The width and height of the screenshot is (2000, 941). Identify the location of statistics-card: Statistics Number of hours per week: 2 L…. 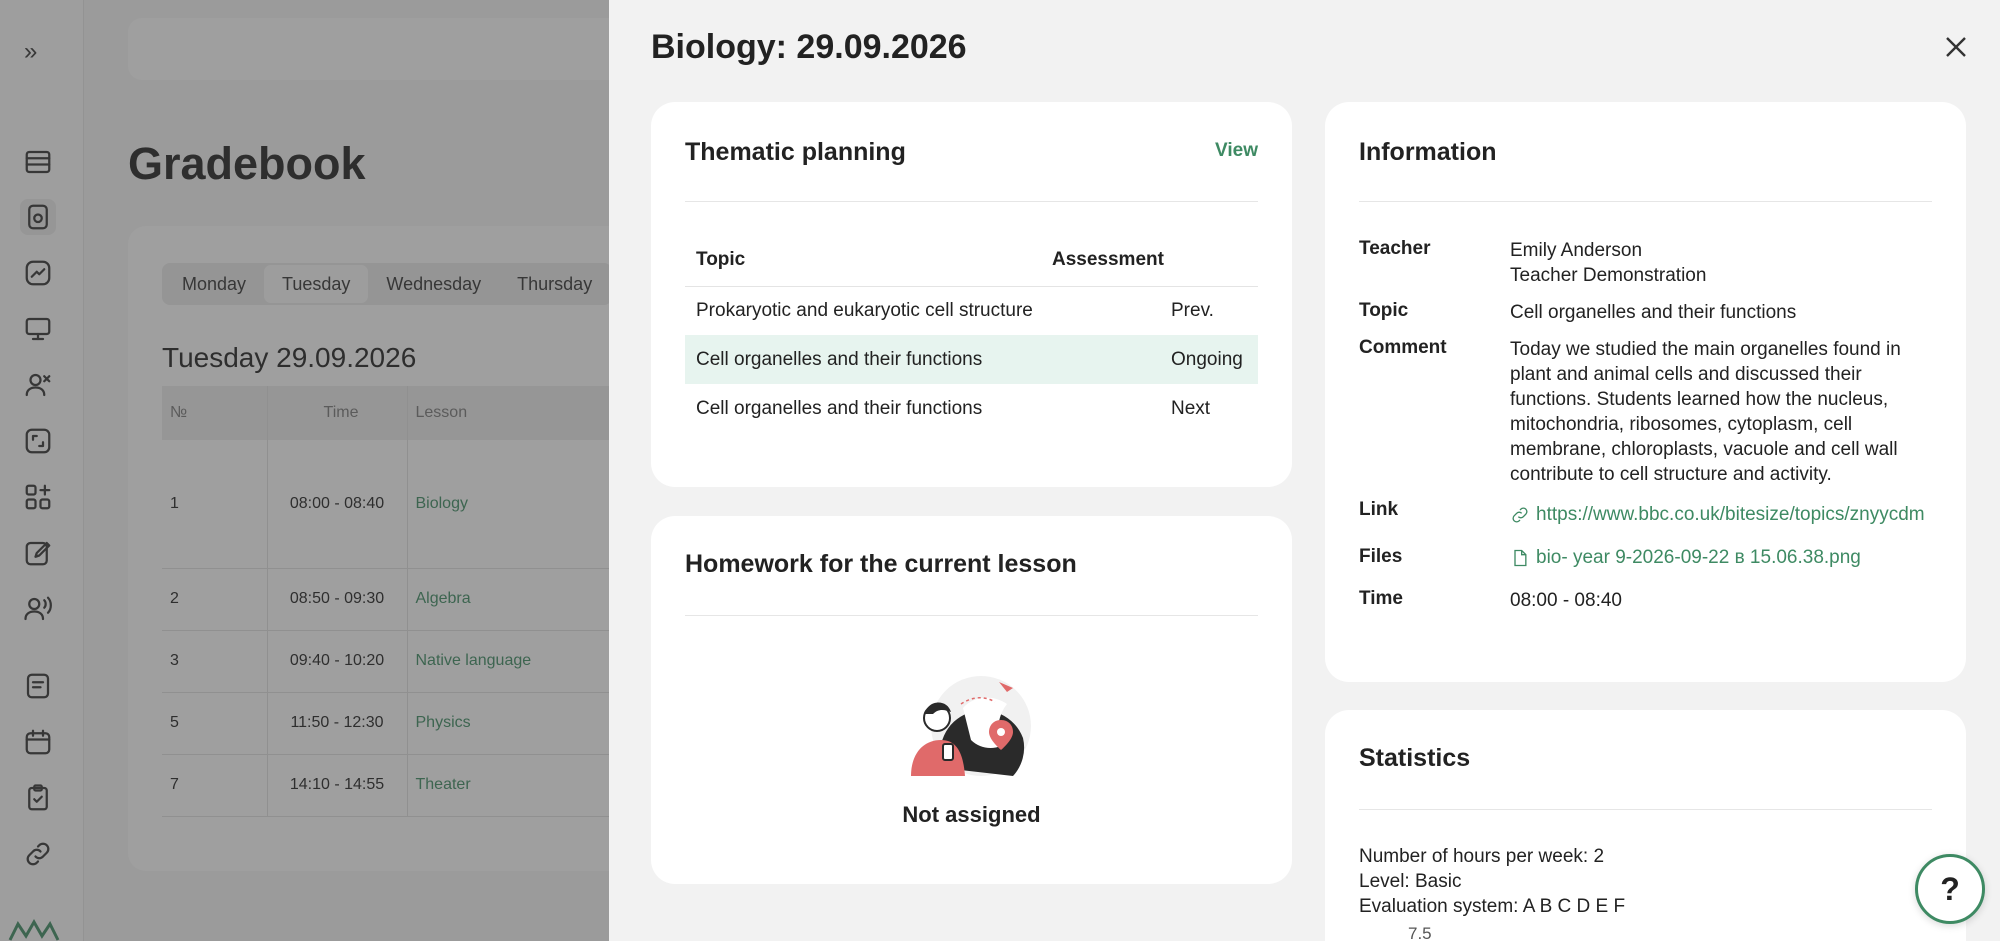
(1645, 825).